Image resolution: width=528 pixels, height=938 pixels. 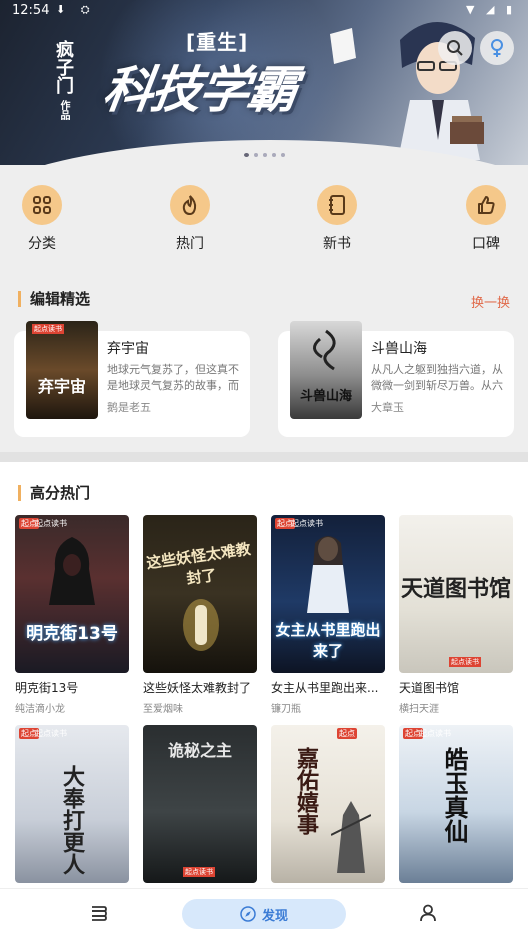 I want to click on search-icon, so click(x=455, y=48).